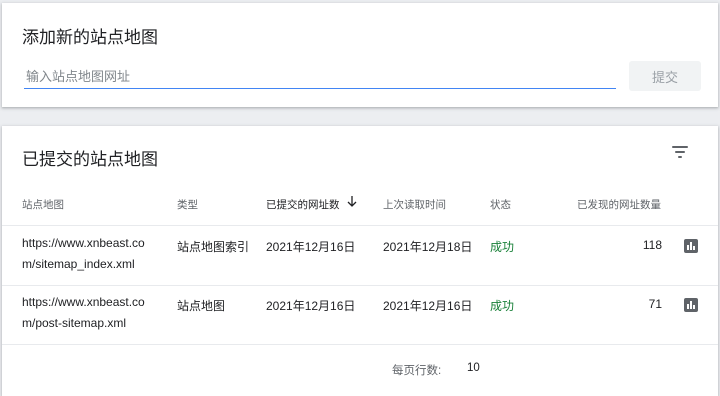  Describe the element at coordinates (652, 245) in the screenshot. I see `discovered-count: 118` at that location.